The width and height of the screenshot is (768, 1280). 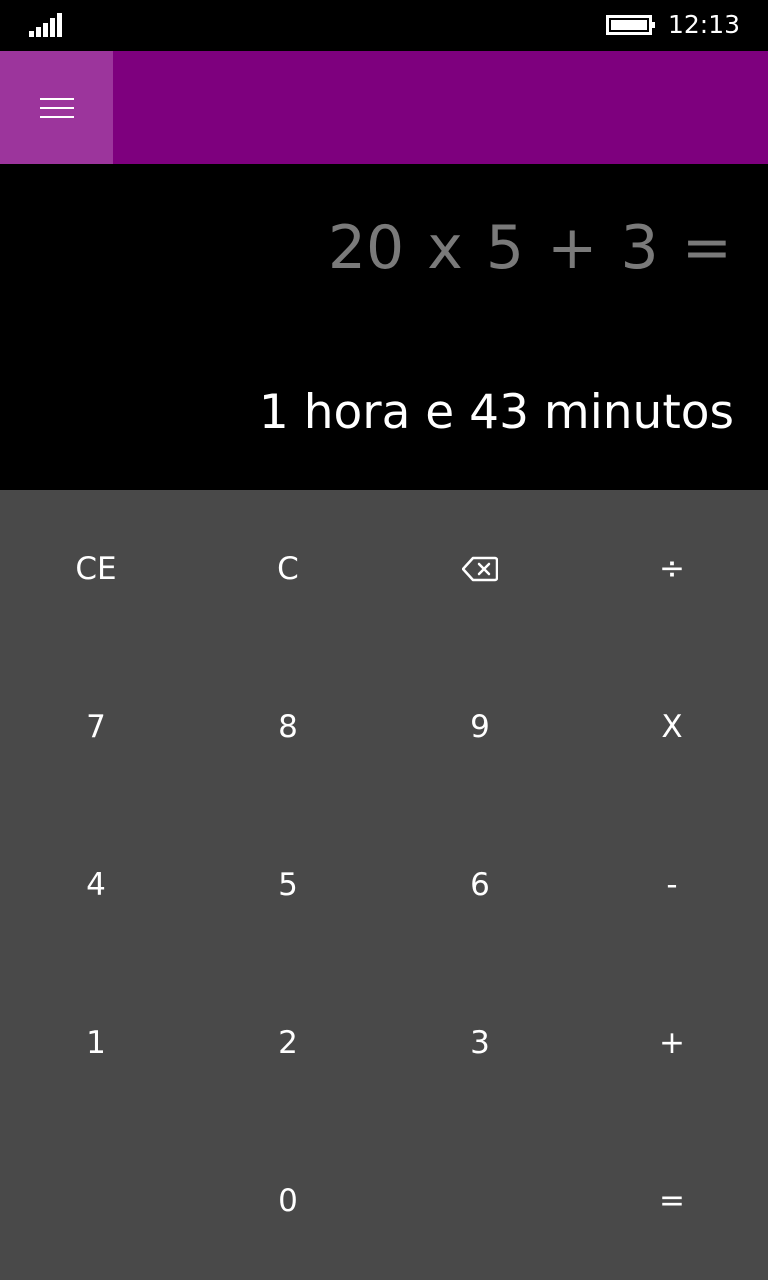 What do you see at coordinates (496, 412) in the screenshot?
I see `result-display: 1 hora e 43 minutos` at bounding box center [496, 412].